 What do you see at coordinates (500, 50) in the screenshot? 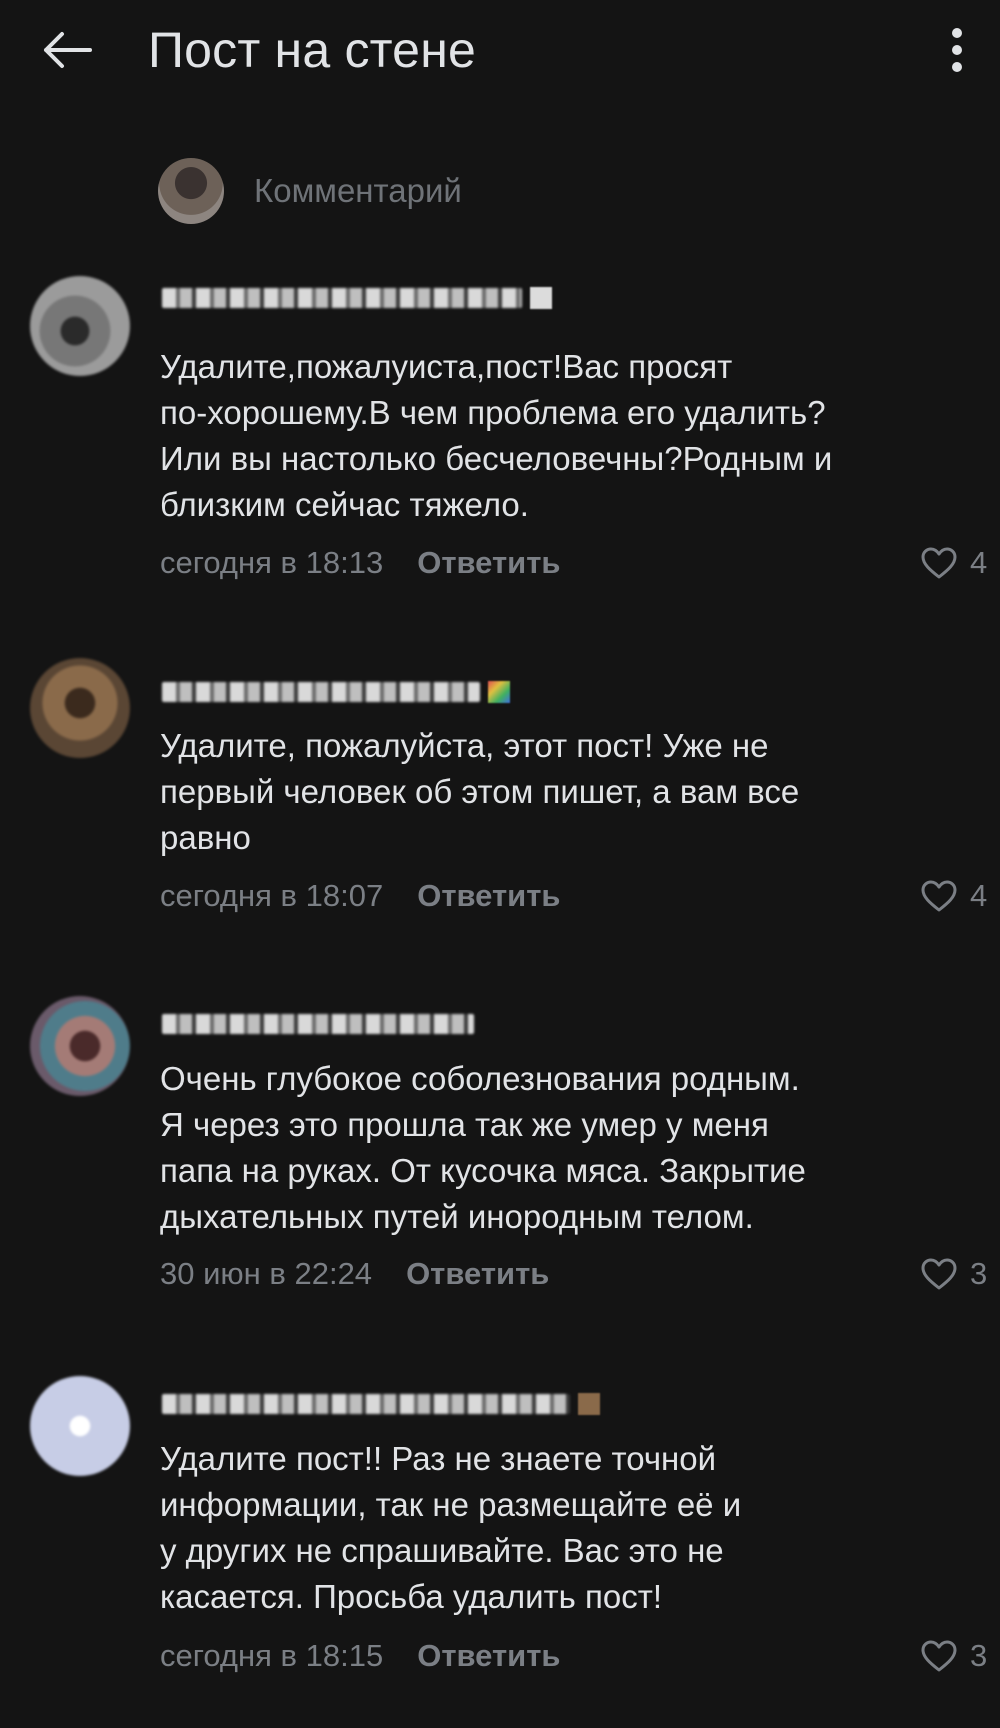
I see `top-bar: Пост на стене` at bounding box center [500, 50].